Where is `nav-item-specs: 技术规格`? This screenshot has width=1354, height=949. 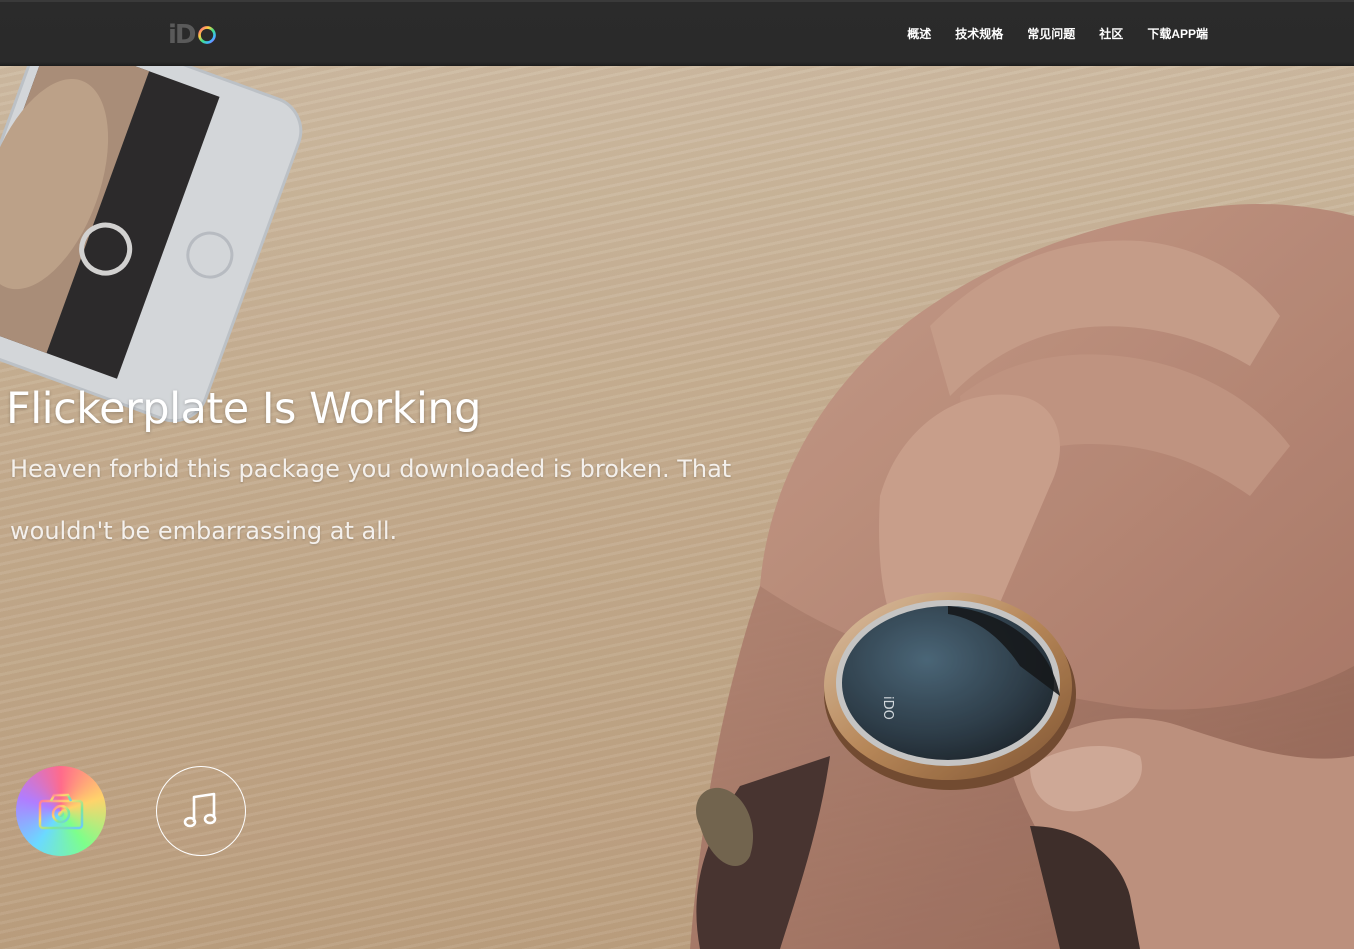
nav-item-specs: 技术规格 is located at coordinates (979, 33).